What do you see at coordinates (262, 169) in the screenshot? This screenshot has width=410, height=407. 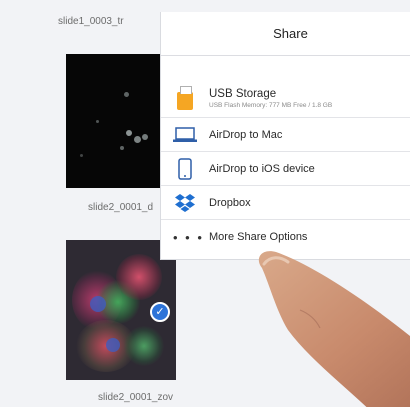 I see `option-label: AirDrop to iOS device` at bounding box center [262, 169].